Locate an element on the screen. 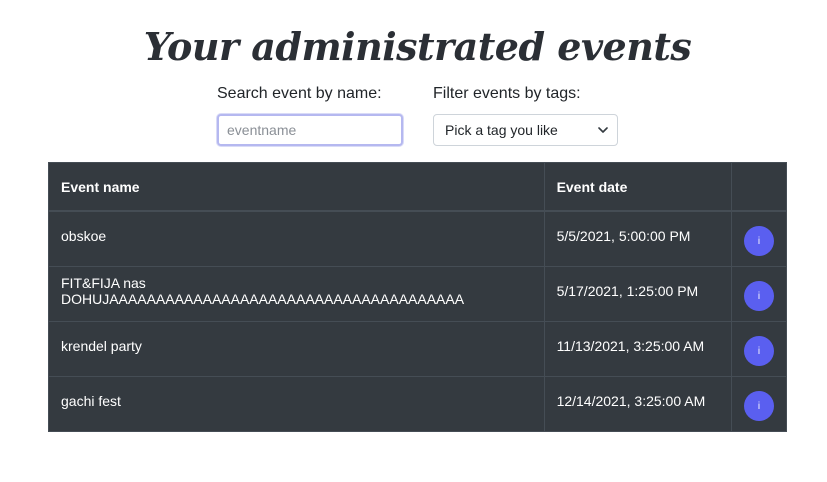  event-date-cell: 12/14/2021, 3:25:00 AM is located at coordinates (637, 404).